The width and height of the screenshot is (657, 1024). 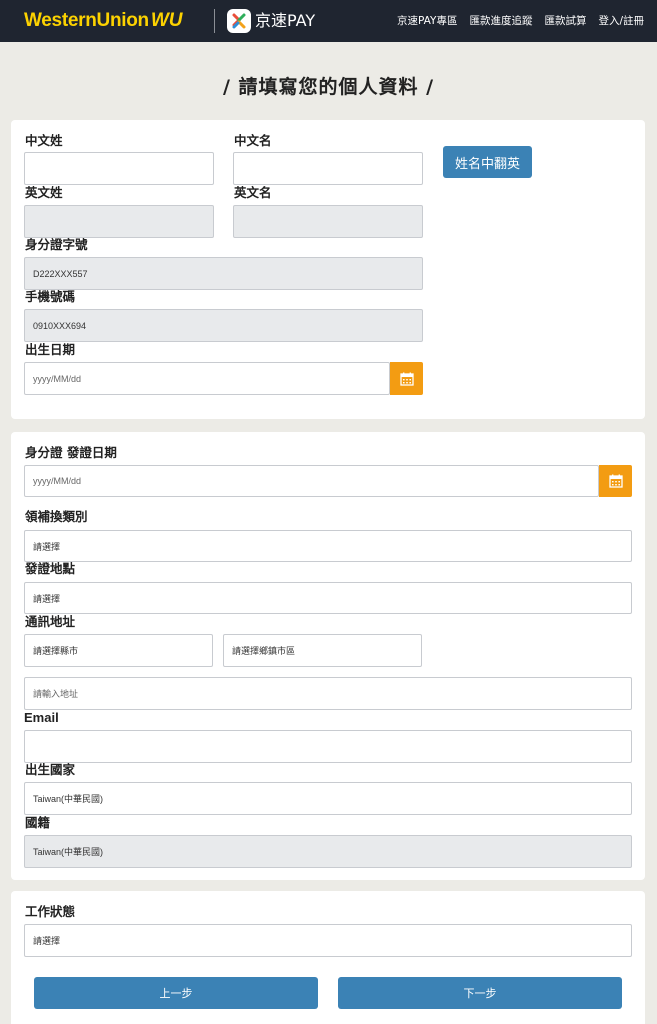 What do you see at coordinates (487, 162) in the screenshot?
I see `translate-name-button: 姓名中翻英` at bounding box center [487, 162].